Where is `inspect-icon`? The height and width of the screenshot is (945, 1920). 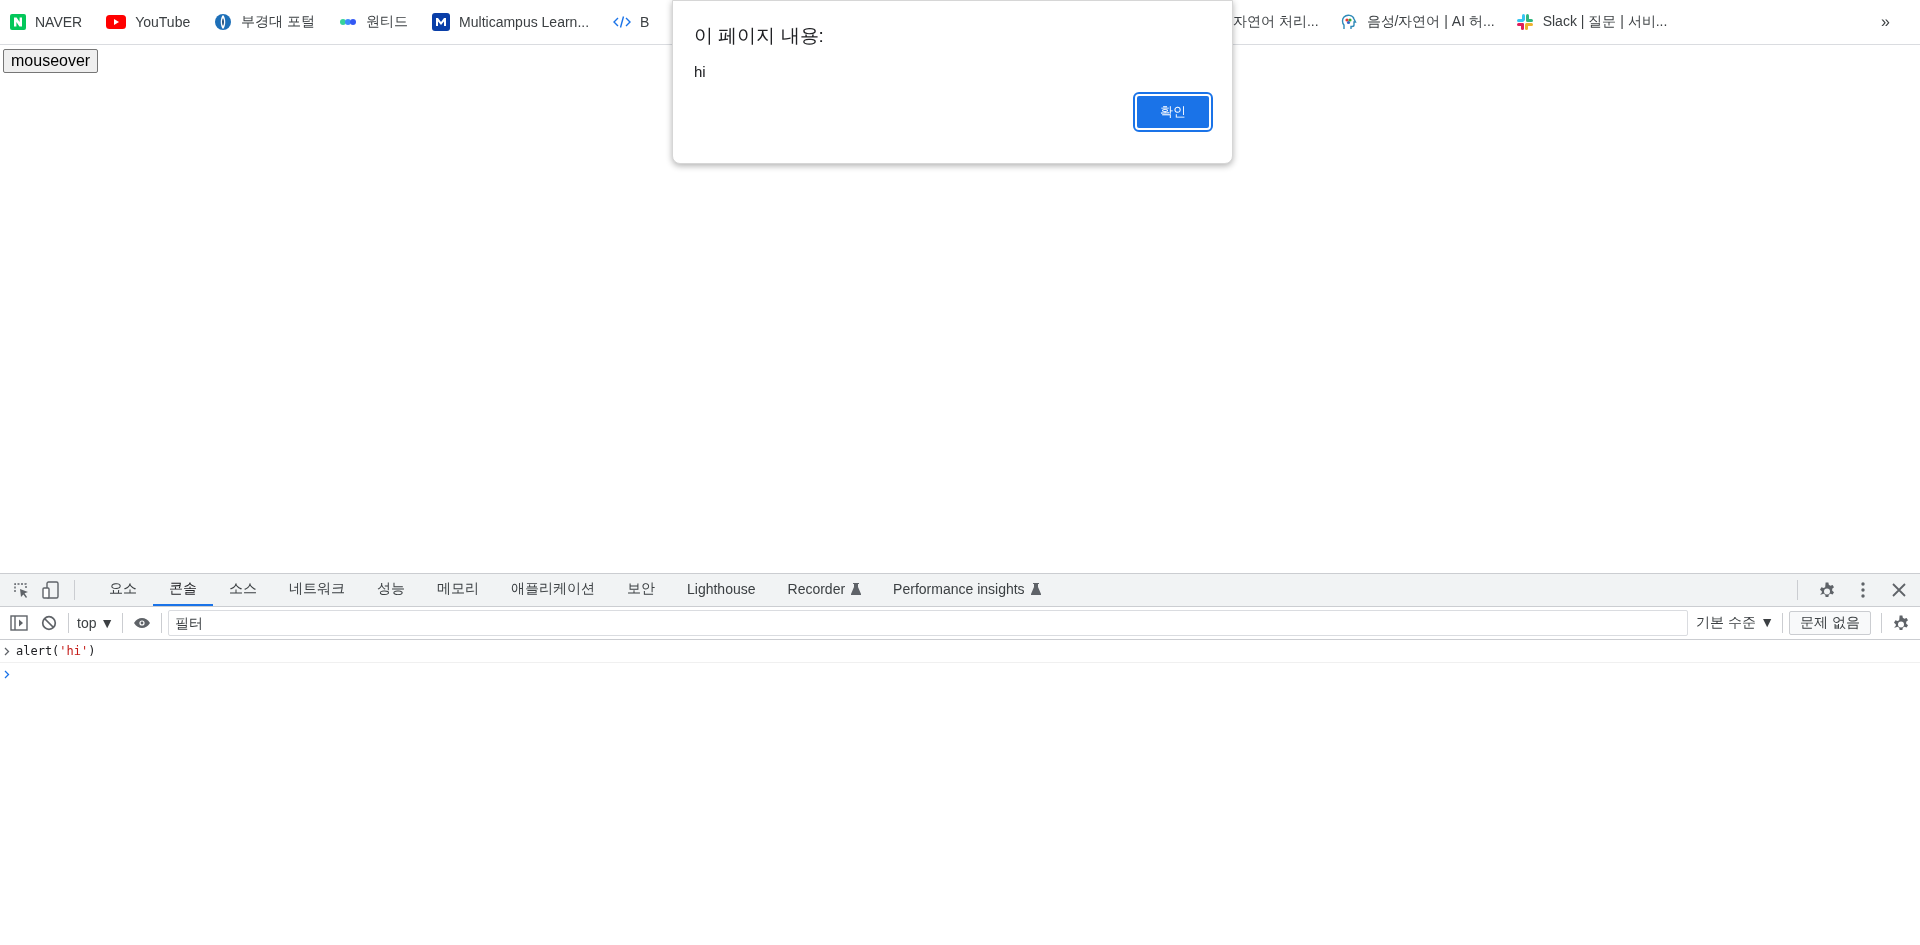
inspect-icon is located at coordinates (21, 590).